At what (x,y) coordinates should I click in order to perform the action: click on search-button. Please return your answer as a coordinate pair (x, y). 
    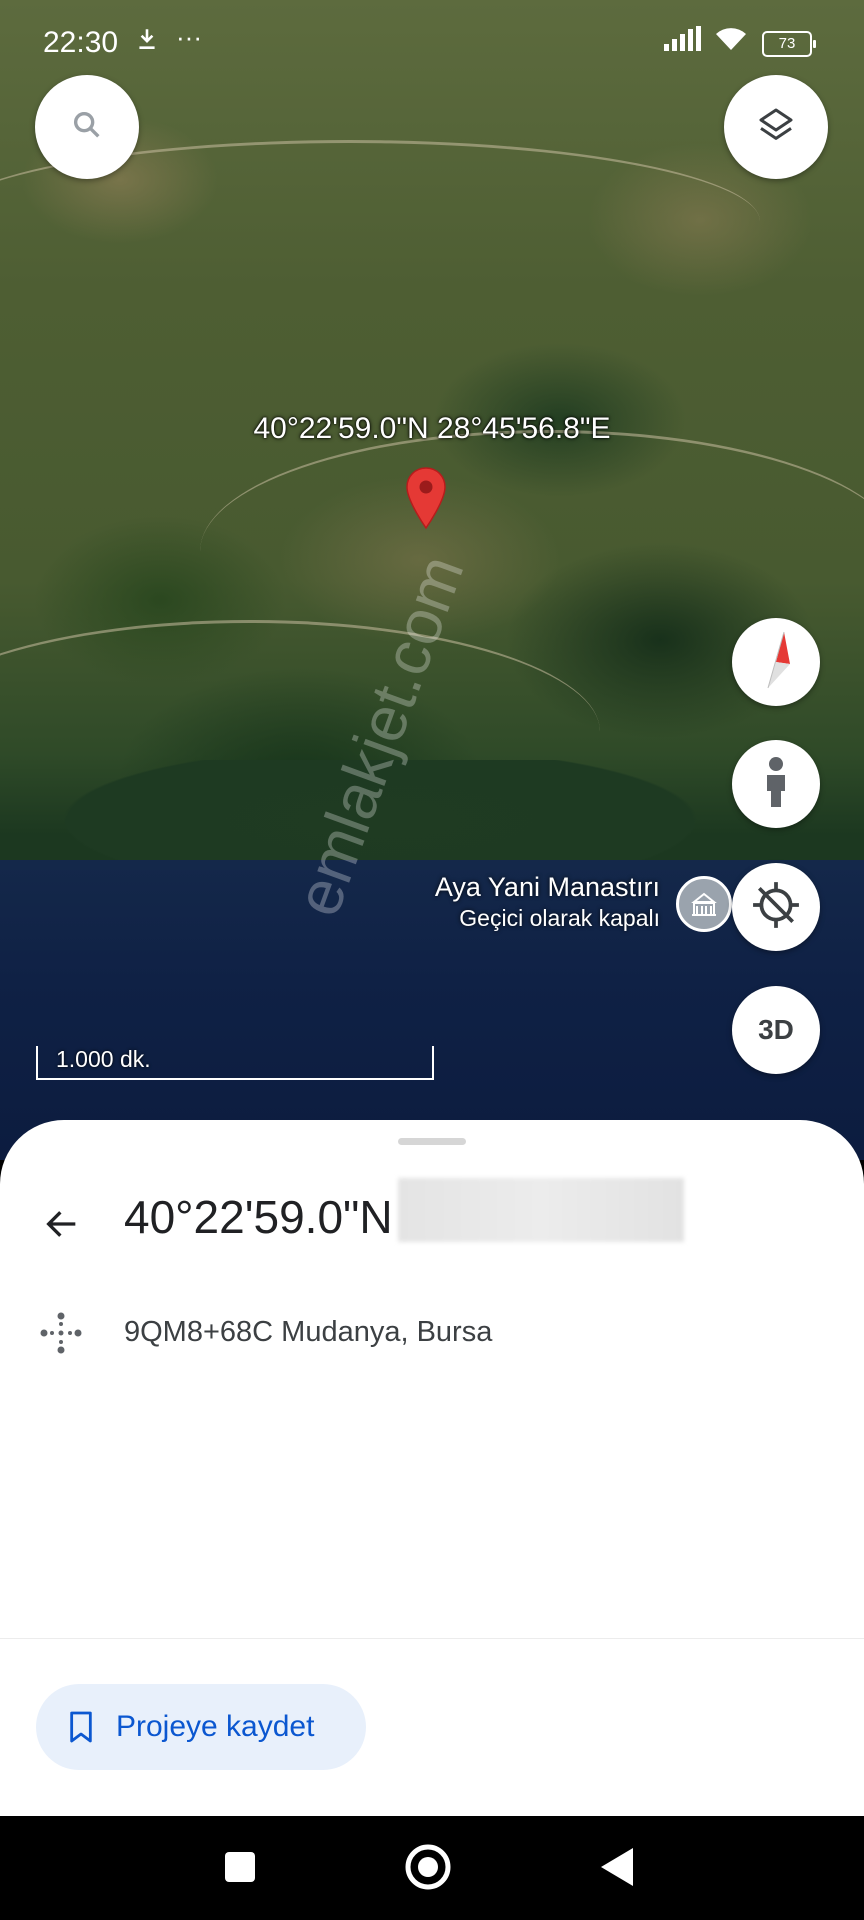
    Looking at the image, I should click on (87, 127).